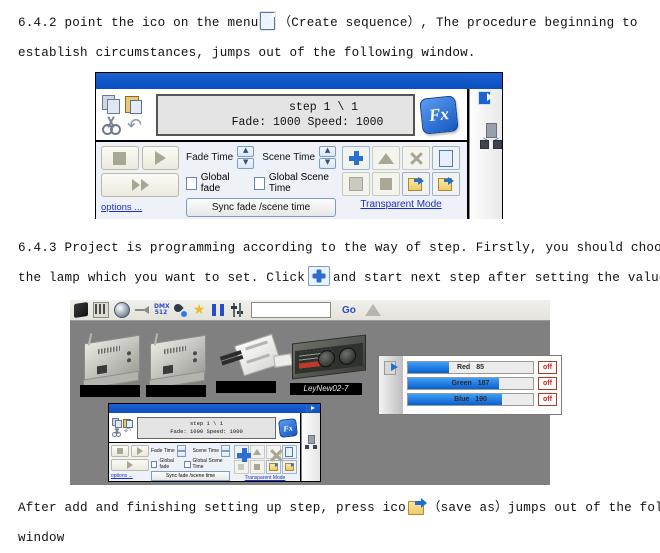 The height and width of the screenshot is (553, 660). What do you see at coordinates (214, 409) in the screenshot?
I see `nested-dialog-titlebar` at bounding box center [214, 409].